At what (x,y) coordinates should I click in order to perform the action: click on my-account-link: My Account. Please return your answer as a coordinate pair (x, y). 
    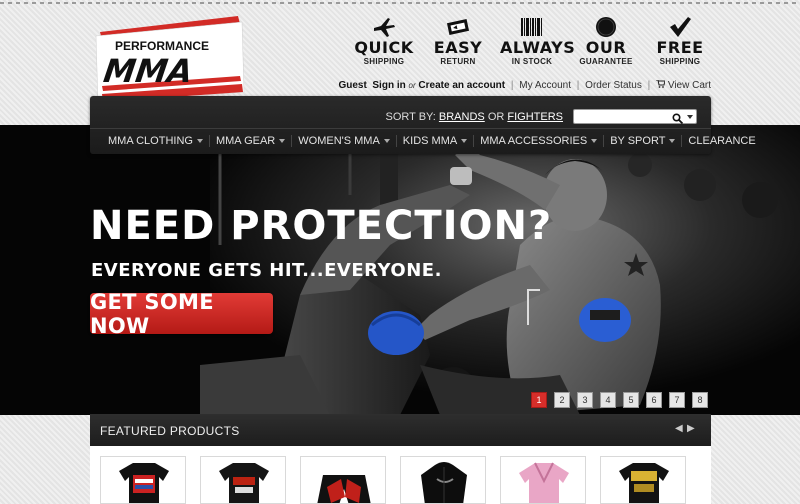
    Looking at the image, I should click on (545, 85).